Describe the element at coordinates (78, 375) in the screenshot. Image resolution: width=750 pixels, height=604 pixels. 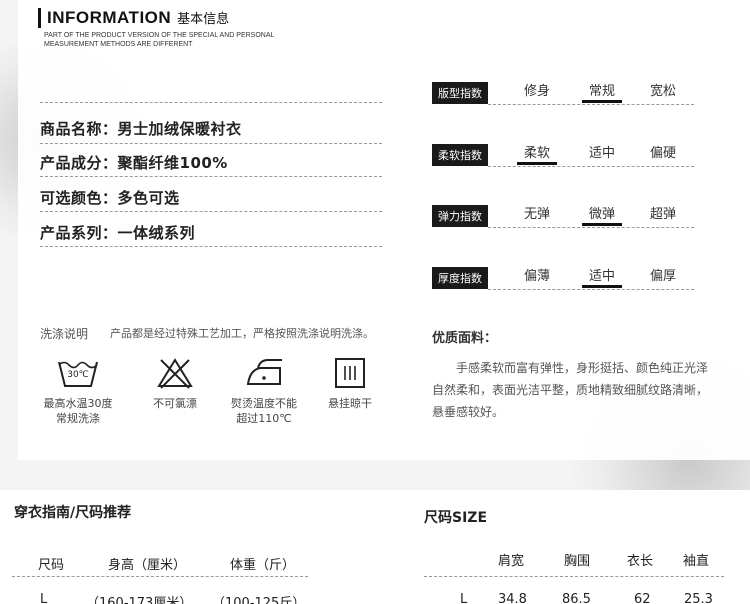
I see `wash-temp-badge: 30℃` at that location.